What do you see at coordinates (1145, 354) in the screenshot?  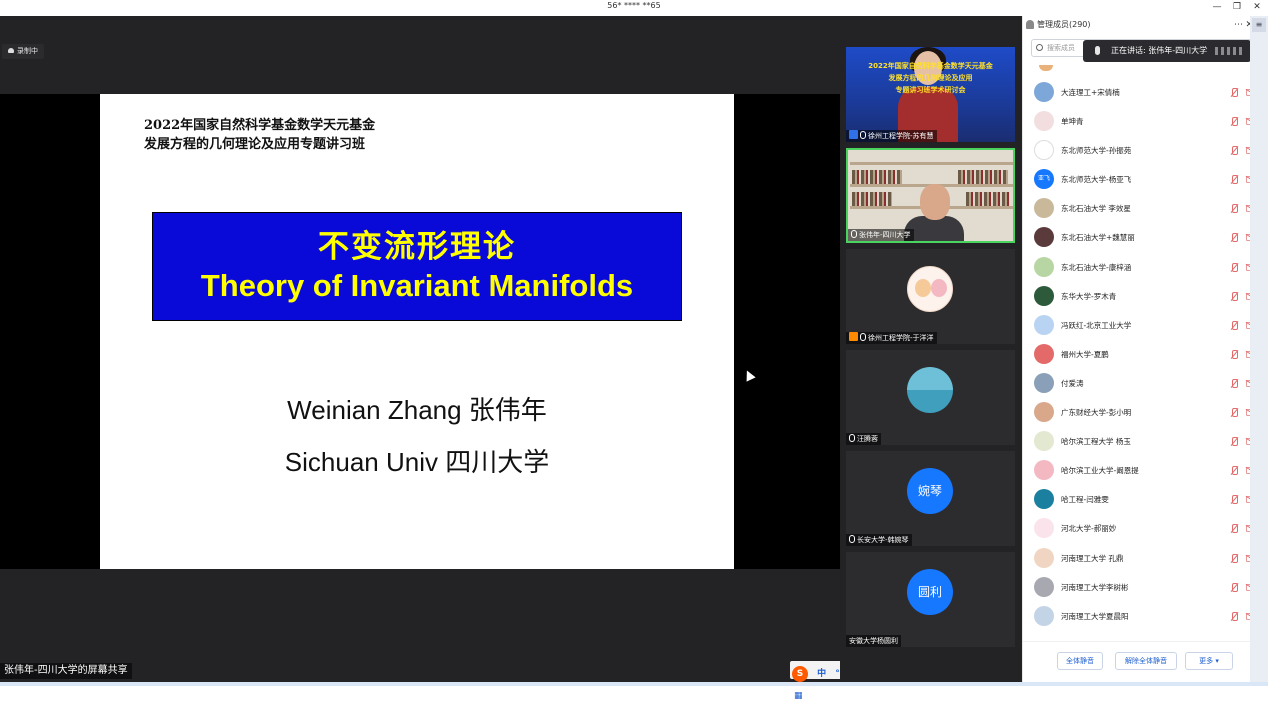 I see `participant-row: 福州大学-夏鹏` at bounding box center [1145, 354].